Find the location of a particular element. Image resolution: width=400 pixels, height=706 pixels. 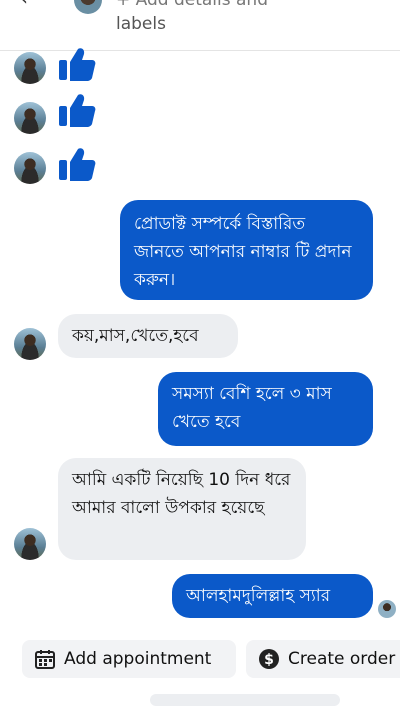

outgoing-message: সমস্যা বেশি হলে ৩ মাস খেতে হবে is located at coordinates (265, 409).